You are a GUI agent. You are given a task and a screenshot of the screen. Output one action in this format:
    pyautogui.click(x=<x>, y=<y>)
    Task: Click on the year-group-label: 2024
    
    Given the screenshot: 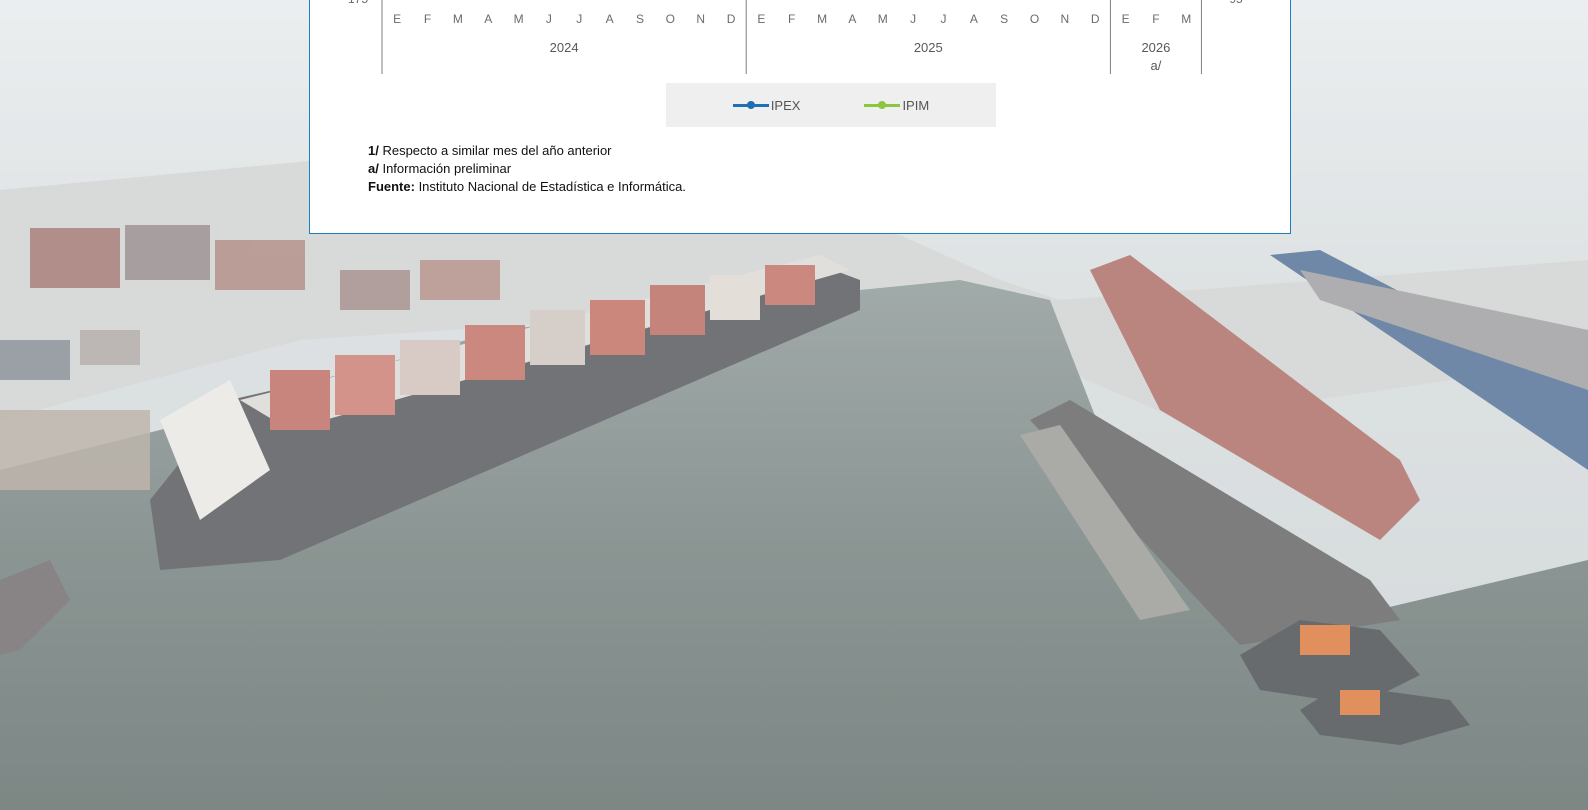 What is the action you would take?
    pyautogui.click(x=564, y=47)
    